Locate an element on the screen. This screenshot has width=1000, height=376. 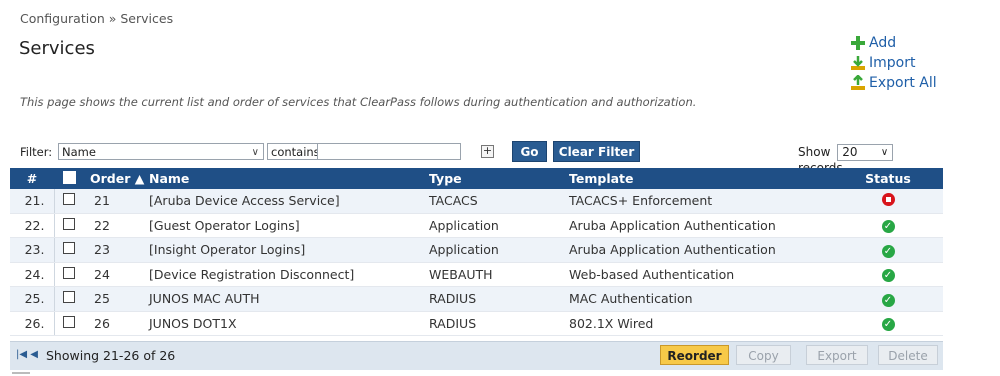
row-name: [Guest Operator Logins] is located at coordinates (289, 225).